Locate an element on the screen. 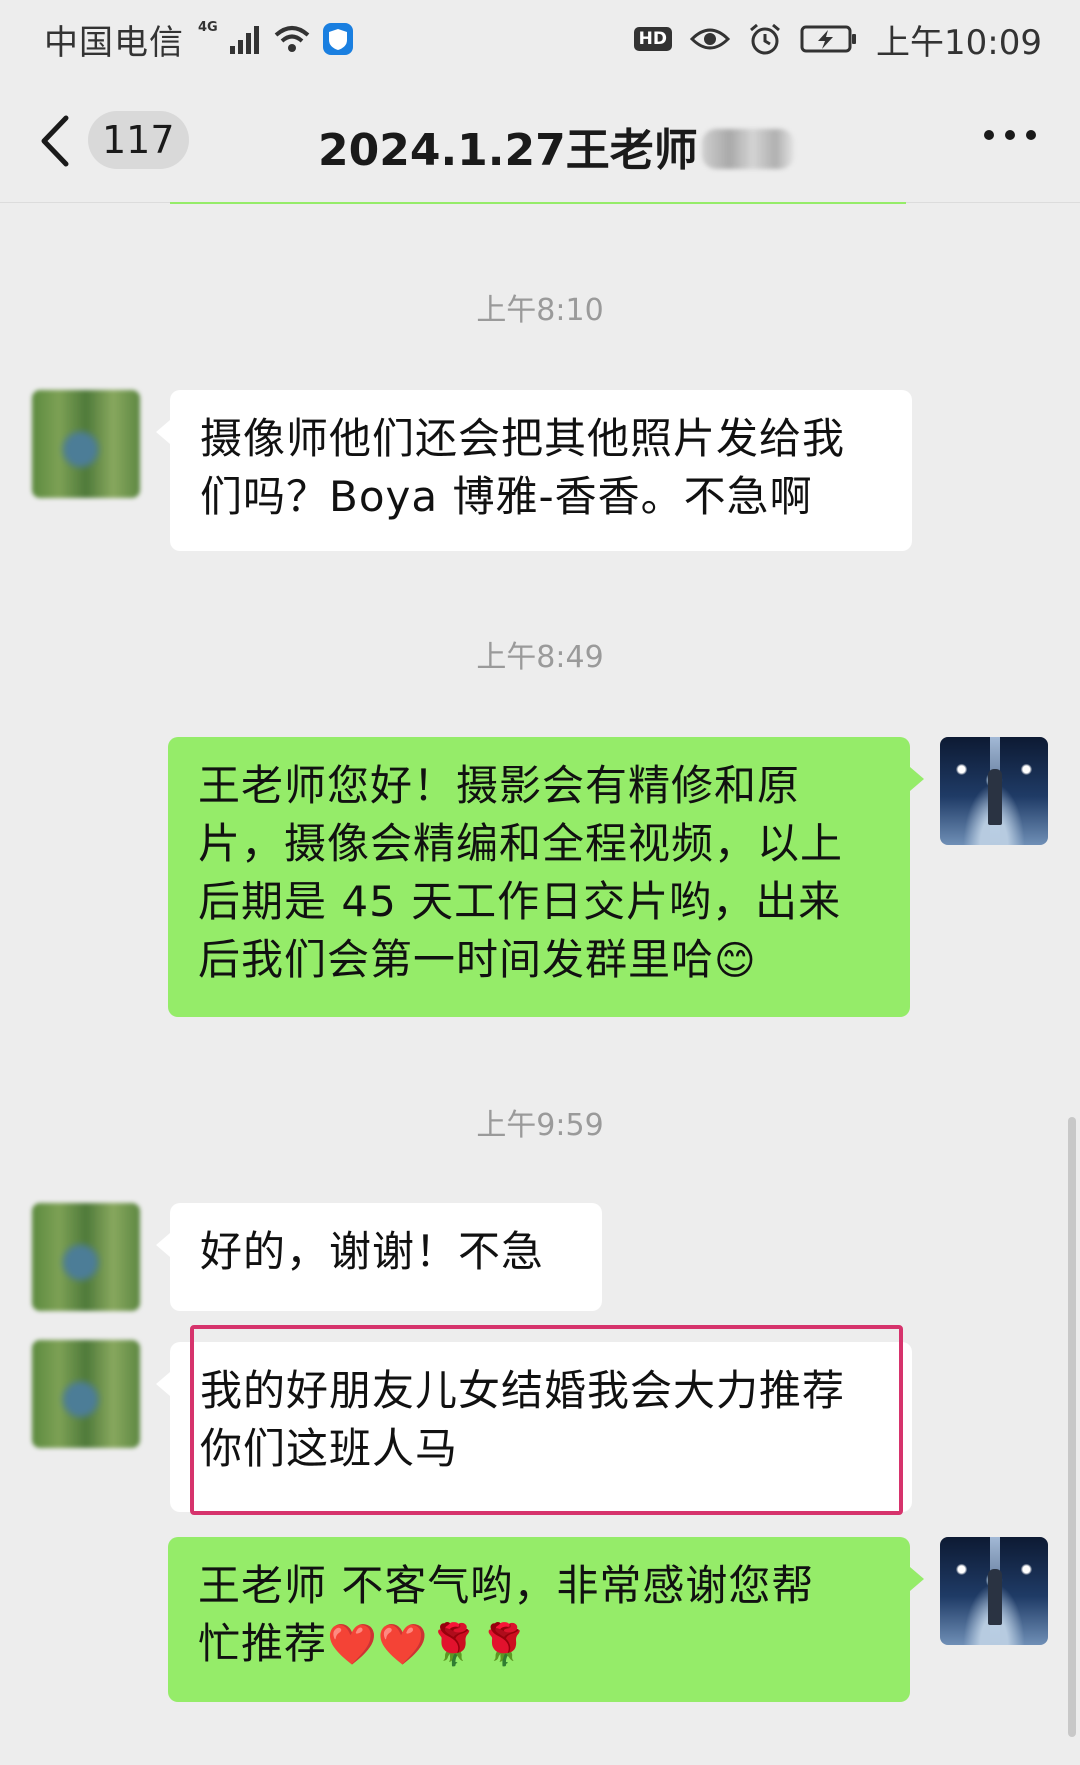 The height and width of the screenshot is (1765, 1080). message-line: 摄像师他们还会把其他照片发给我 is located at coordinates (523, 438).